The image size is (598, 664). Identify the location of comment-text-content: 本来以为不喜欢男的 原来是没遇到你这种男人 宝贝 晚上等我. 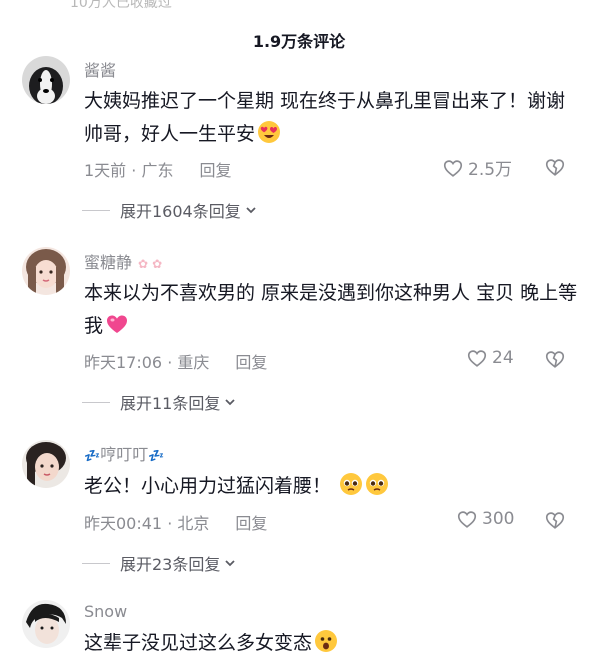
(331, 309).